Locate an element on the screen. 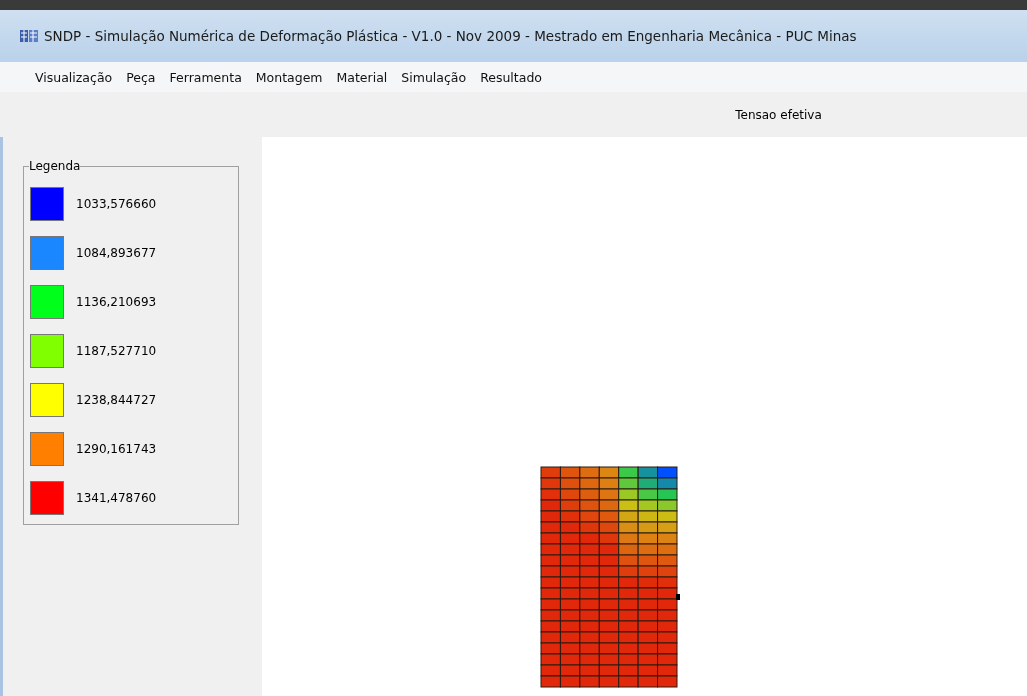 The width and height of the screenshot is (1027, 696). menu-item: Peça is located at coordinates (141, 77).